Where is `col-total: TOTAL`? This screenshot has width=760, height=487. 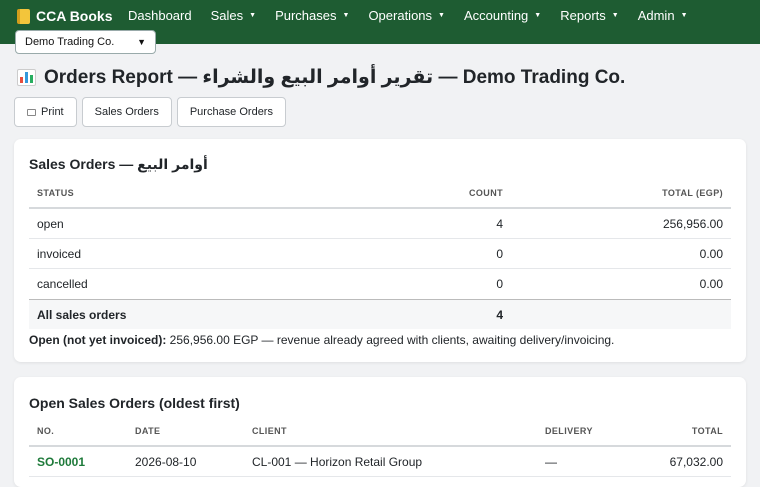 col-total: TOTAL is located at coordinates (707, 431).